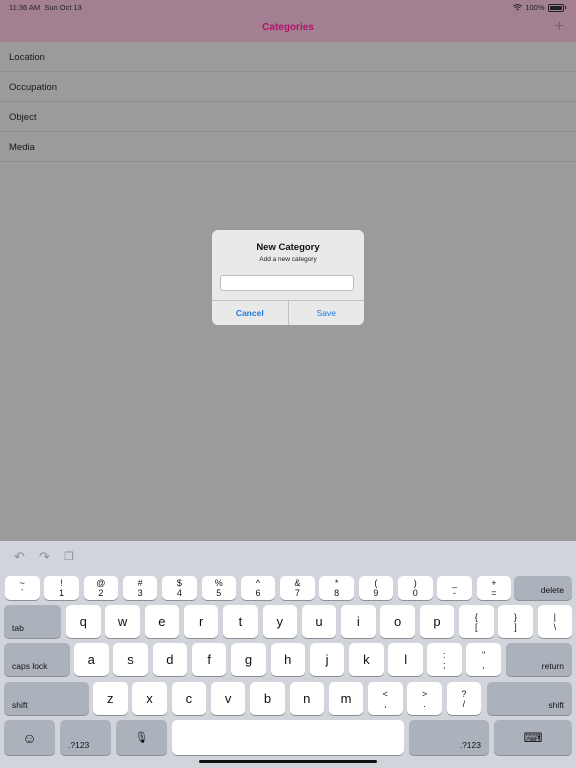  I want to click on key-label: g, so click(248, 659).